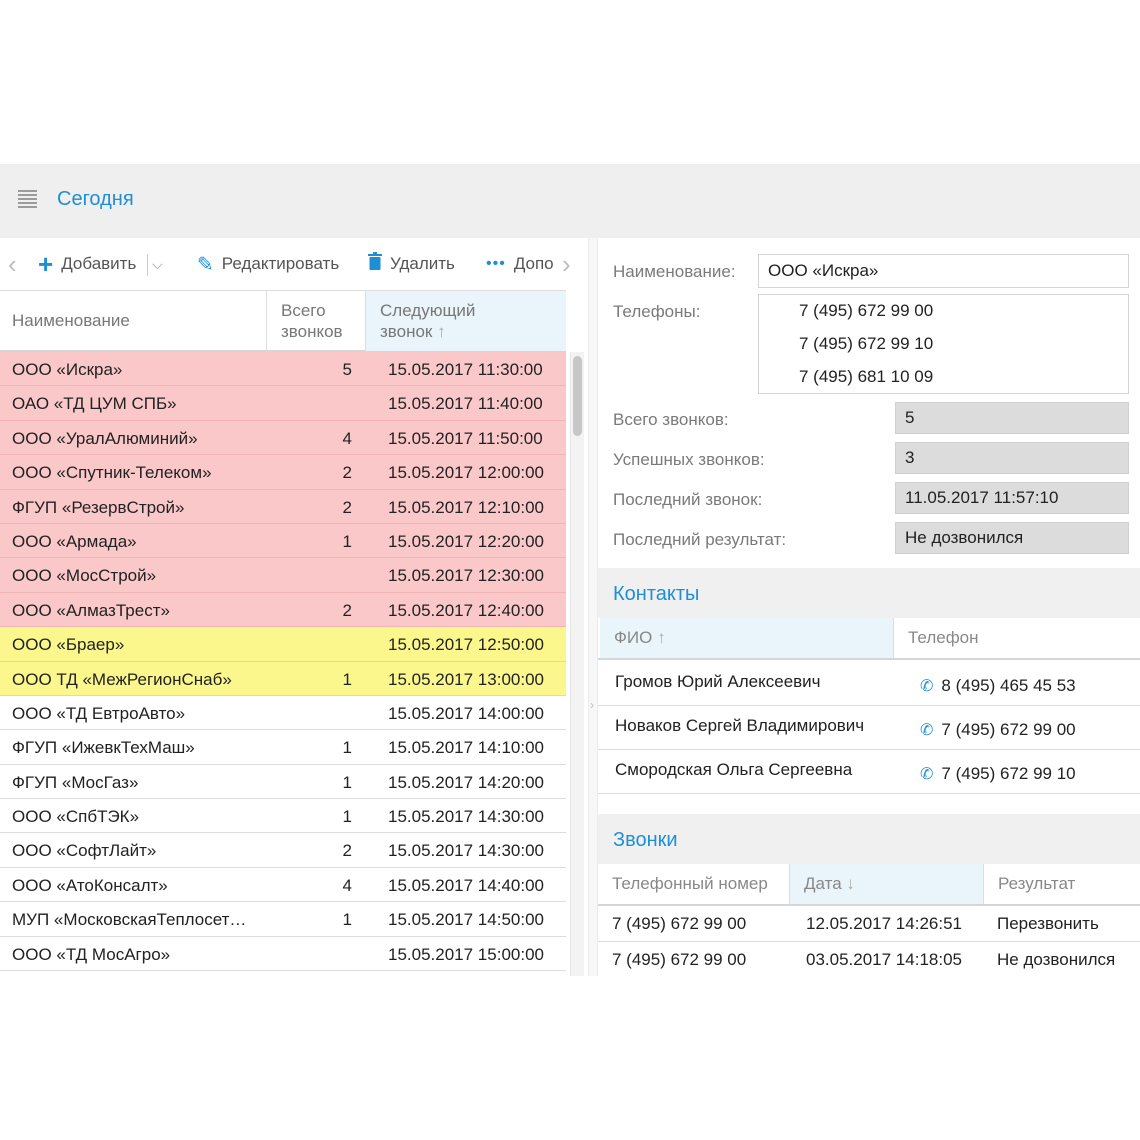 This screenshot has width=1140, height=1140. I want to click on table-row: ООО «АтоКонсалт» 4 15.05.2017 14:40:00, so click(283, 885).